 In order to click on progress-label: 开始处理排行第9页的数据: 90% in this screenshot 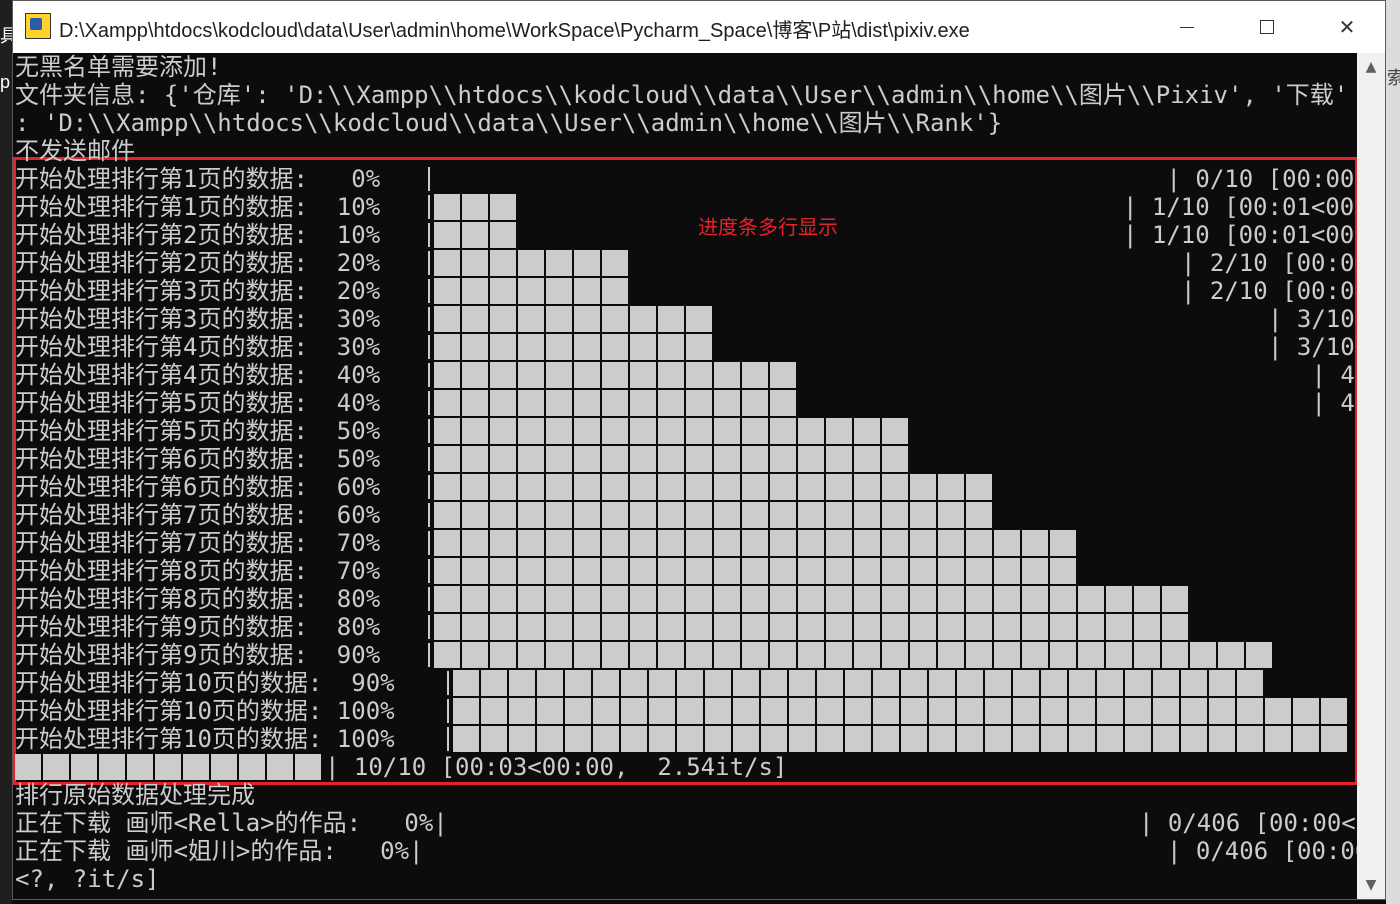, I will do `click(198, 655)`.